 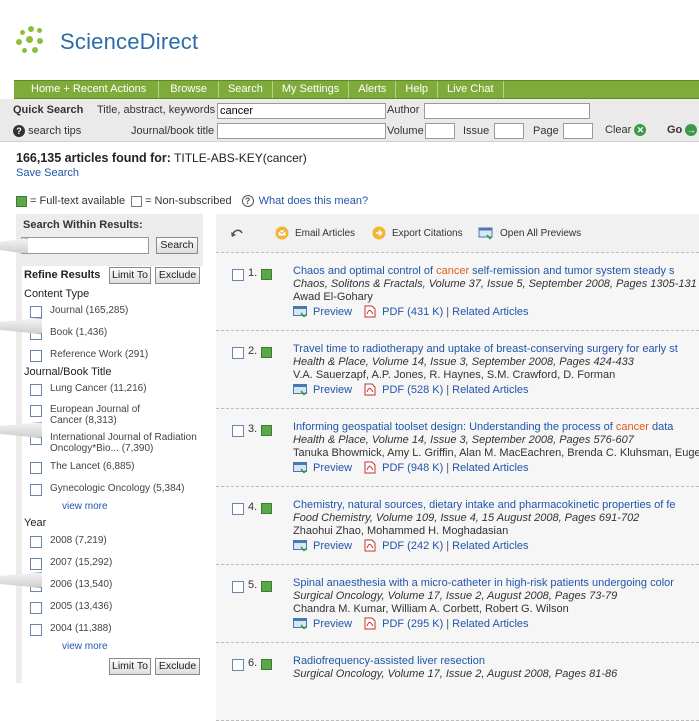 I want to click on filter-journal: Journal (165,285), so click(x=79, y=311).